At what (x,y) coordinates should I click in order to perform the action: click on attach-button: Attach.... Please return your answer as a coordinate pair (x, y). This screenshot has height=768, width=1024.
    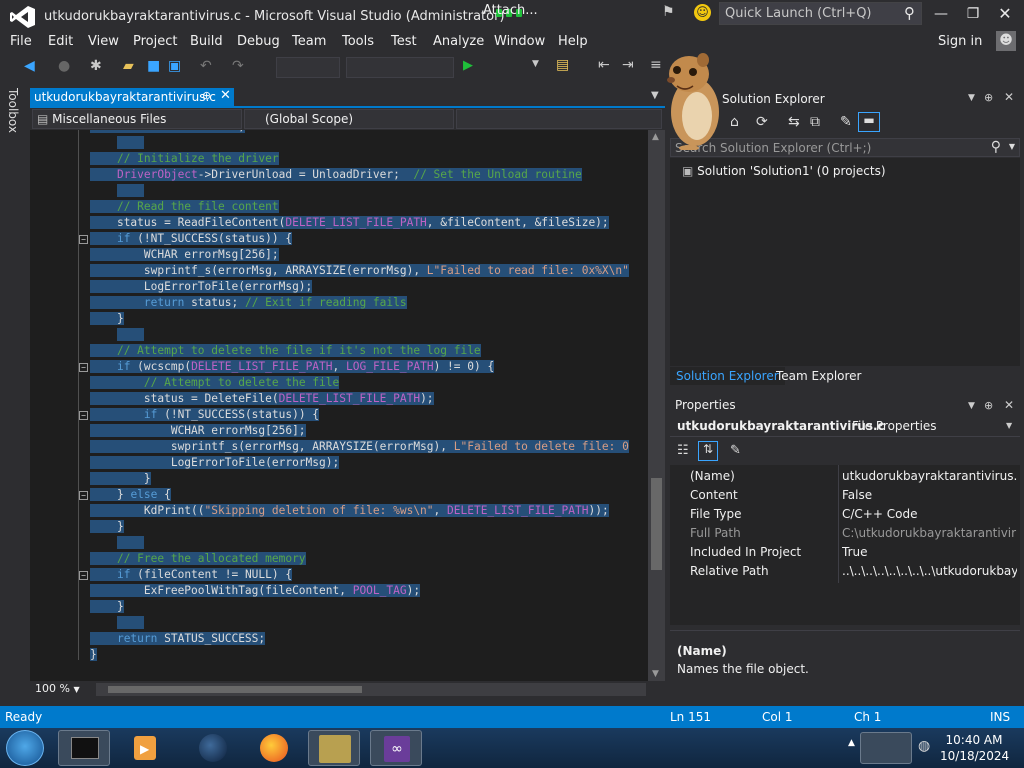
    Looking at the image, I should click on (510, 10).